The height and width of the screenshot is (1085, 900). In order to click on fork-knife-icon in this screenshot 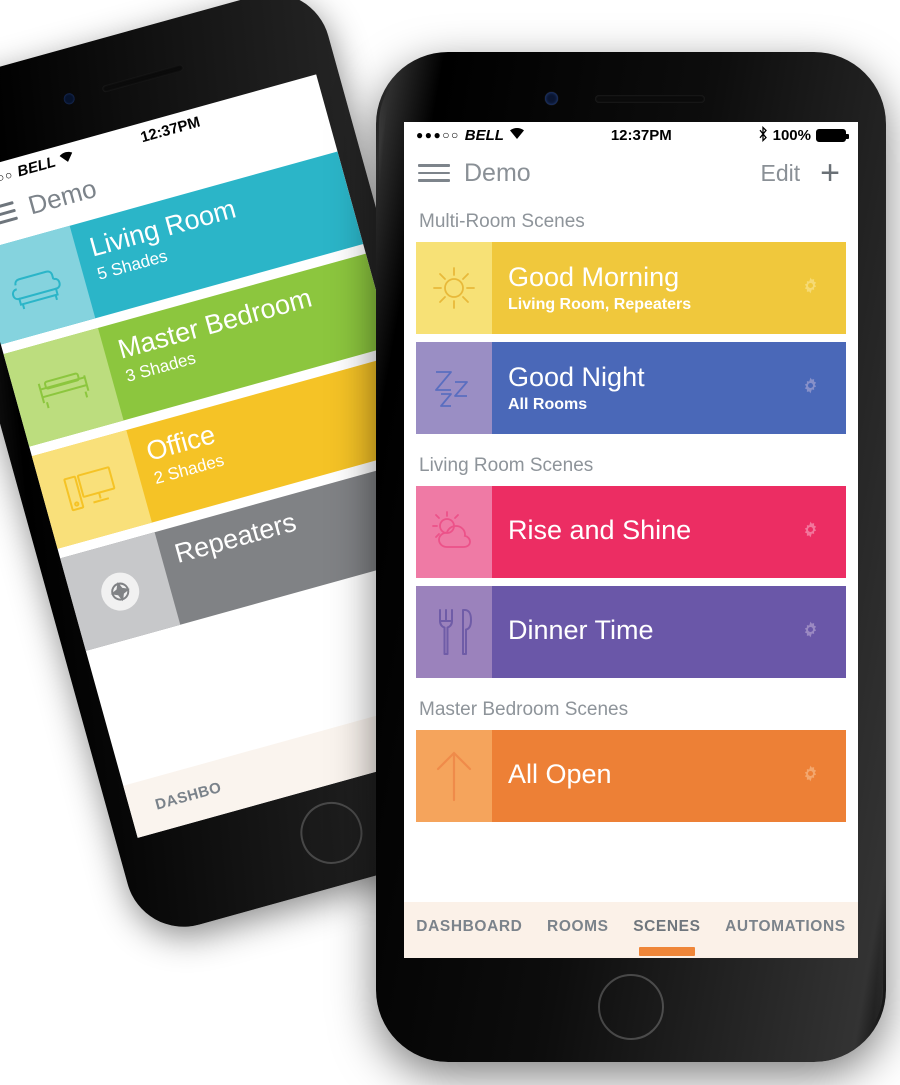, I will do `click(454, 632)`.